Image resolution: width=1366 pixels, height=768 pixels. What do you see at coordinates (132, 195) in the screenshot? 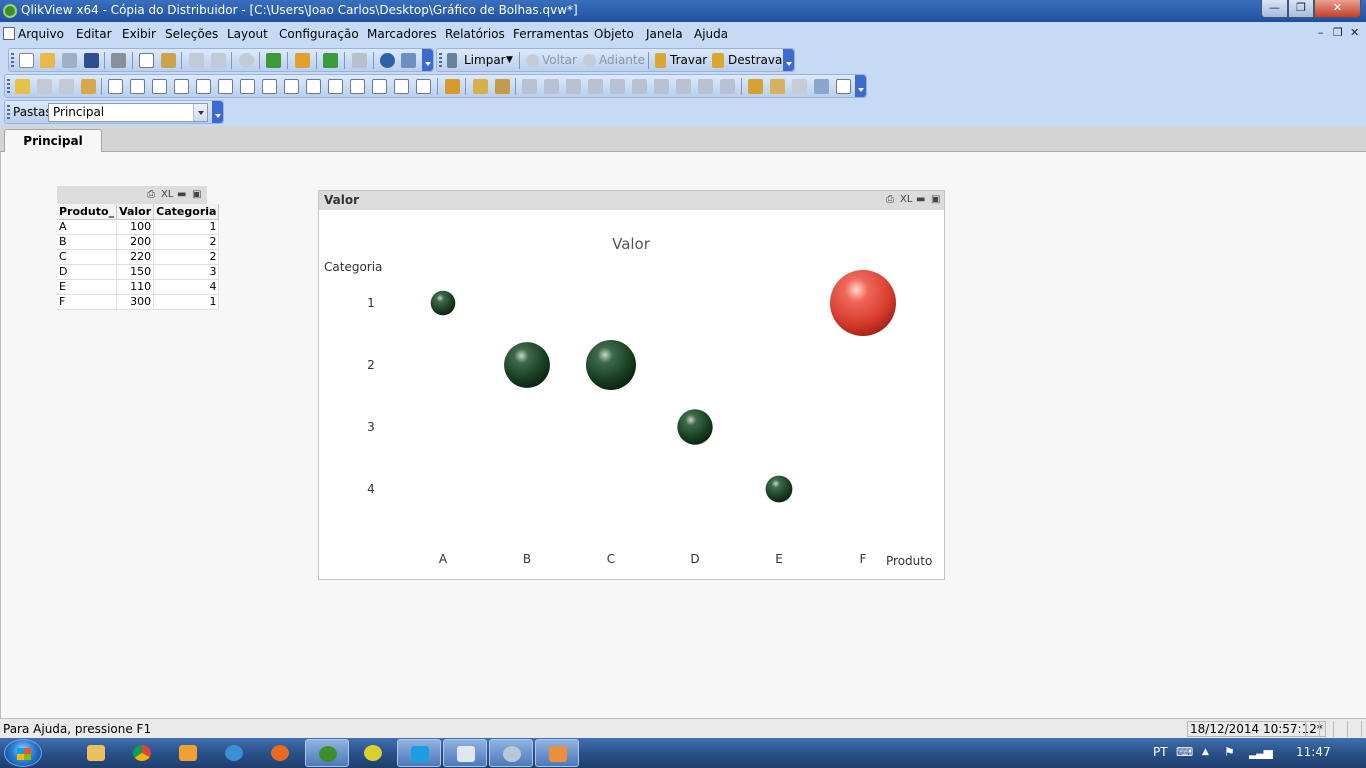
I see `table-box-caption: ⎙ XL ▬ ▣` at bounding box center [132, 195].